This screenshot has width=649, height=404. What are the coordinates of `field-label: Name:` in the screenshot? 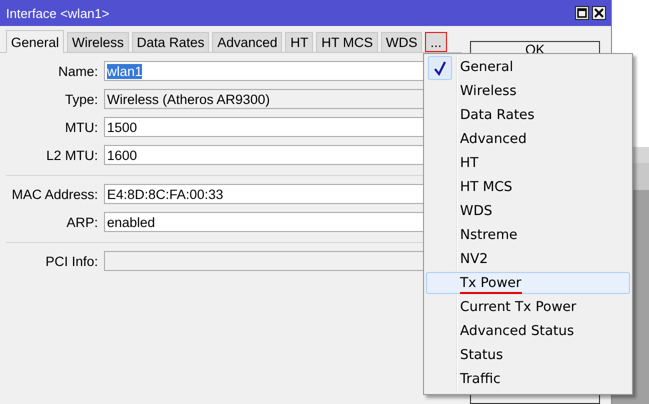 It's located at (78, 71).